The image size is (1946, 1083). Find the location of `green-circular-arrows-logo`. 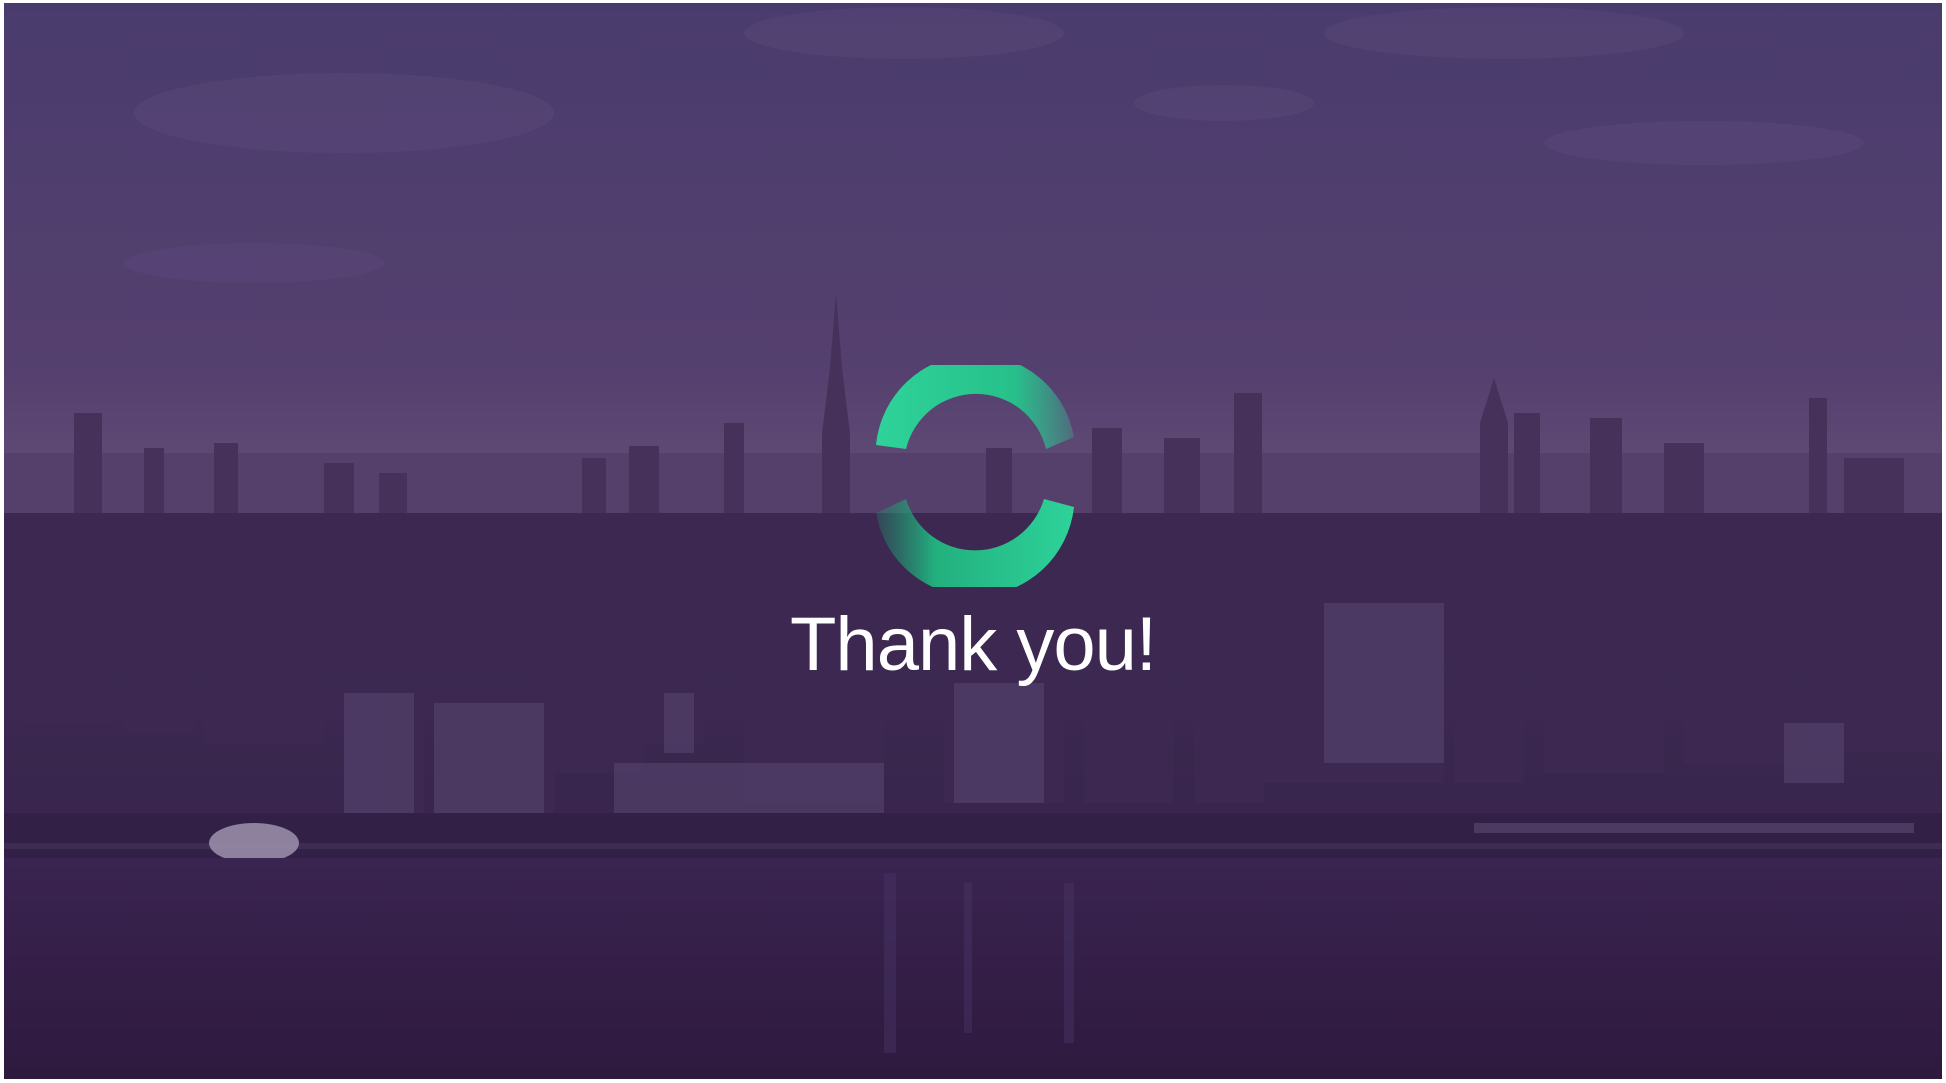

green-circular-arrows-logo is located at coordinates (975, 476).